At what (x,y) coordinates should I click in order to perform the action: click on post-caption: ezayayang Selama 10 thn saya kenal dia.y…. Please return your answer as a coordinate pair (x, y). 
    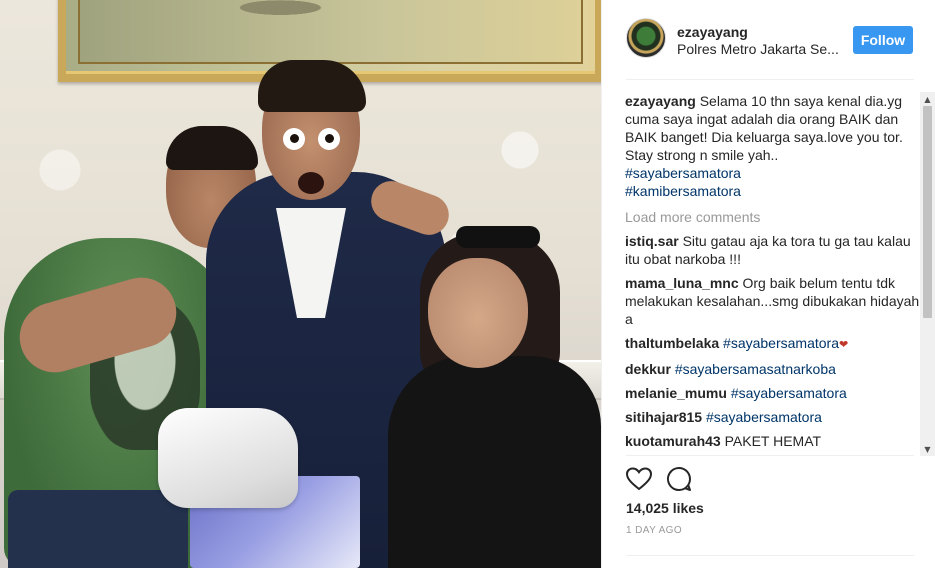
    Looking at the image, I should click on (773, 146).